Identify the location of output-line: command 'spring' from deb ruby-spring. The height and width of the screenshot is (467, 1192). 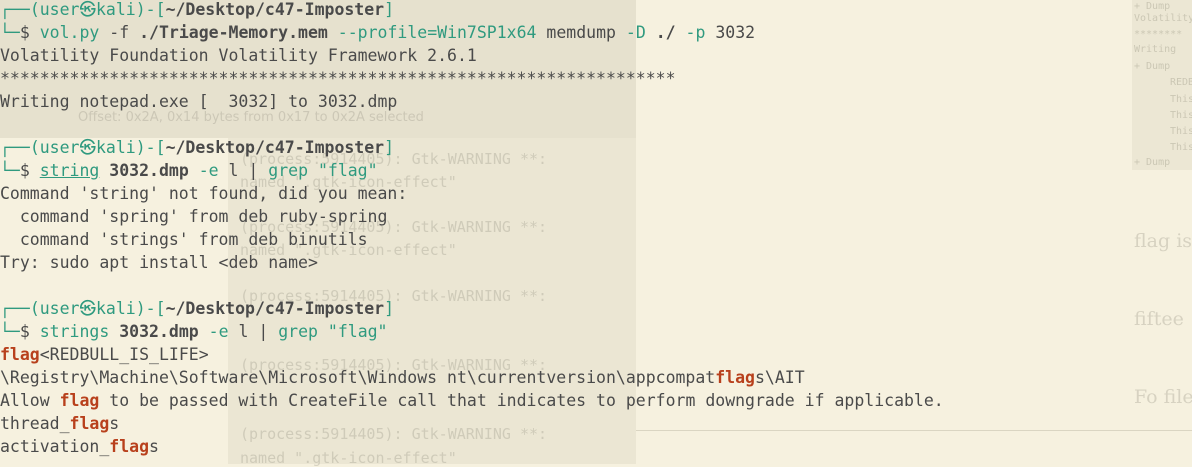
(596, 216).